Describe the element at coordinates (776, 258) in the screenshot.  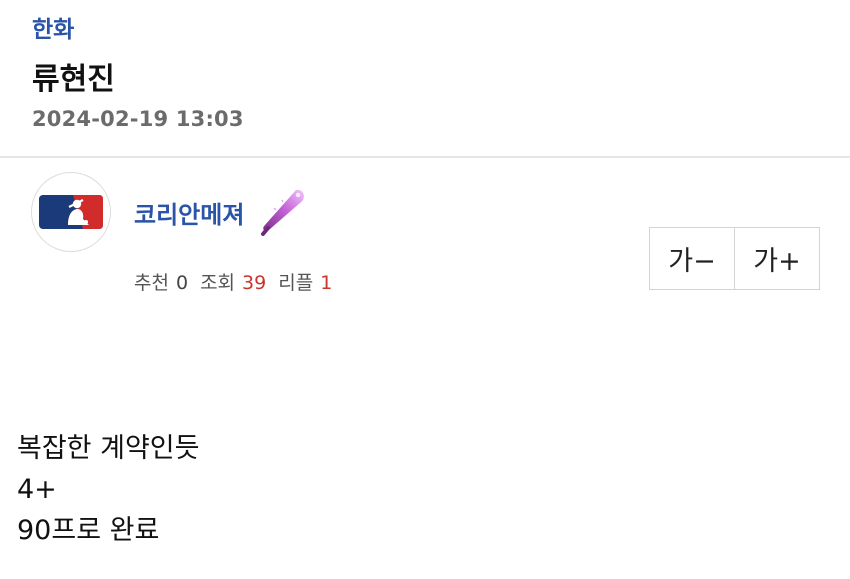
I see `font-increase-button: 가+` at that location.